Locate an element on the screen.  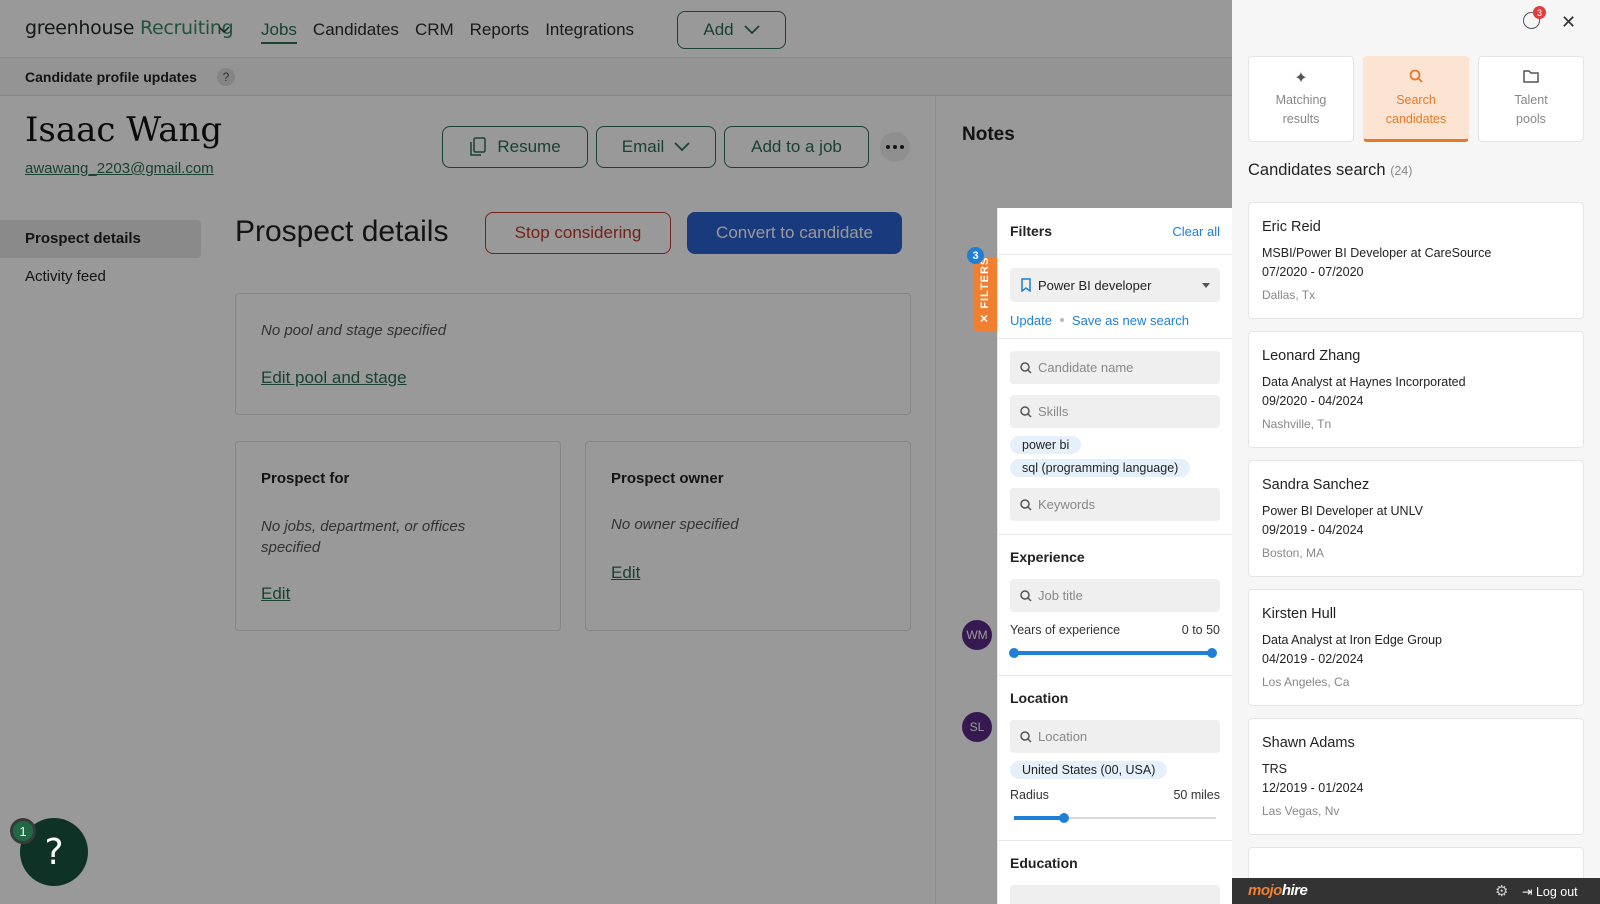
results-title: Candidates search (24) is located at coordinates (1330, 170).